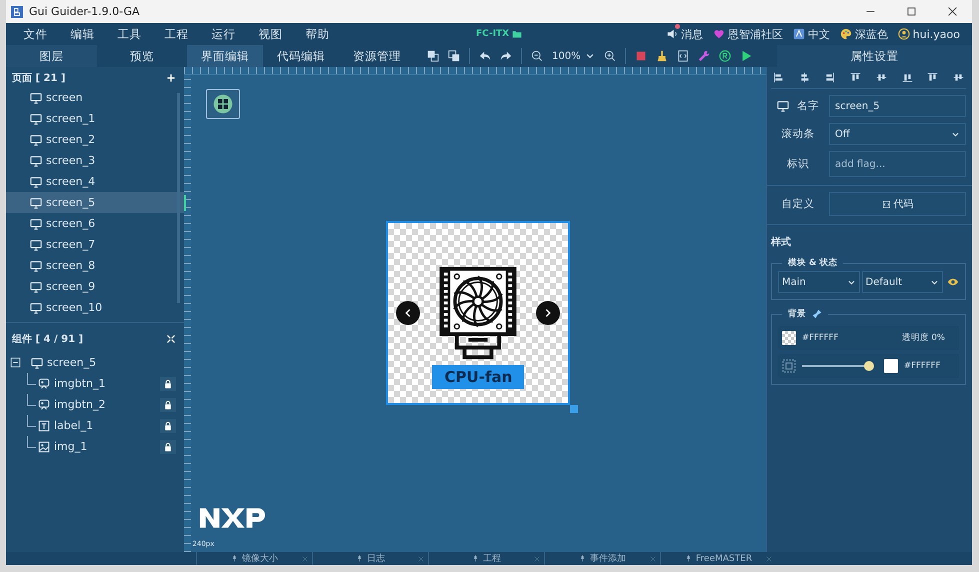 The image size is (979, 572). I want to click on panel-tab: 图层, so click(51, 56).